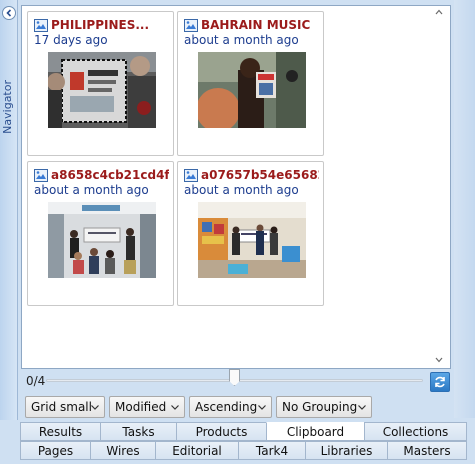 Image resolution: width=475 pixels, height=464 pixels. What do you see at coordinates (36, 381) in the screenshot?
I see `item-count: 0/4` at bounding box center [36, 381].